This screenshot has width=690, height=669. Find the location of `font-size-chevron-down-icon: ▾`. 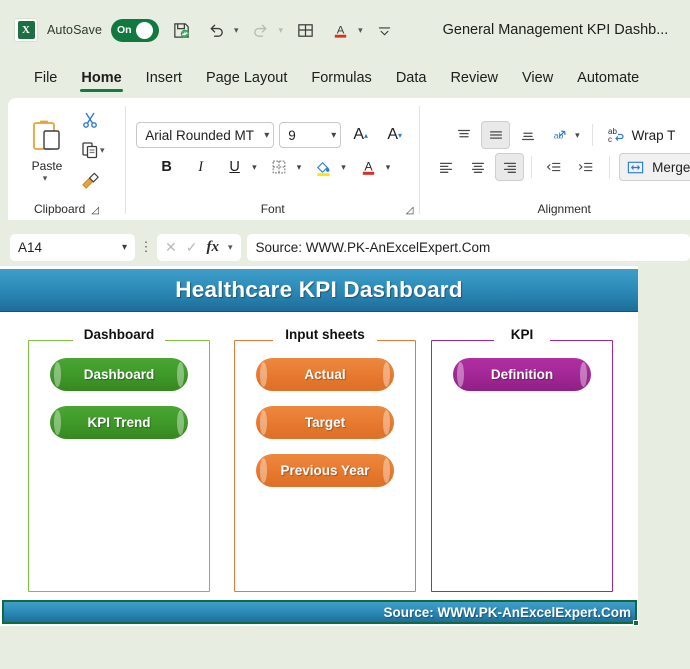

font-size-chevron-down-icon: ▾ is located at coordinates (333, 135).